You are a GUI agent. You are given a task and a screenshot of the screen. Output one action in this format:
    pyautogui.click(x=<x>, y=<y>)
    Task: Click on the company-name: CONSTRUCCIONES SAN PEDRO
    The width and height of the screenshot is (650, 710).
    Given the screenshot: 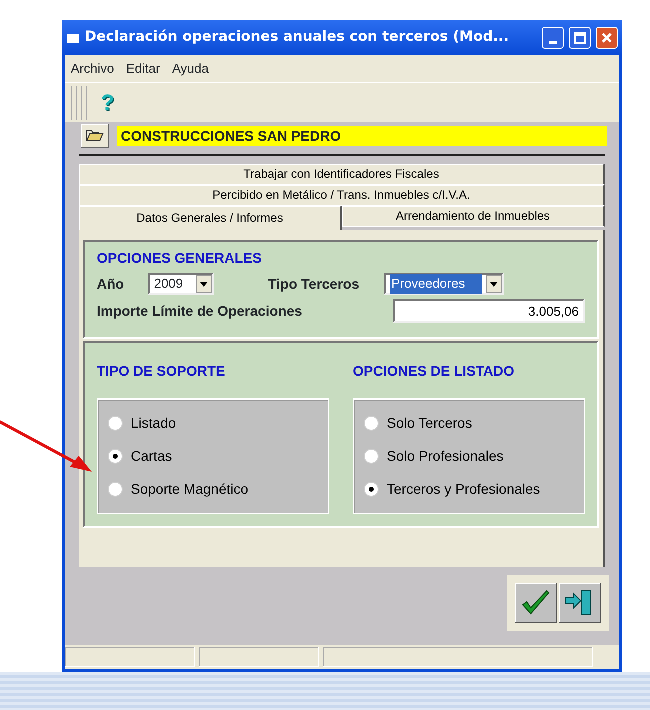 What is the action you would take?
    pyautogui.click(x=362, y=136)
    